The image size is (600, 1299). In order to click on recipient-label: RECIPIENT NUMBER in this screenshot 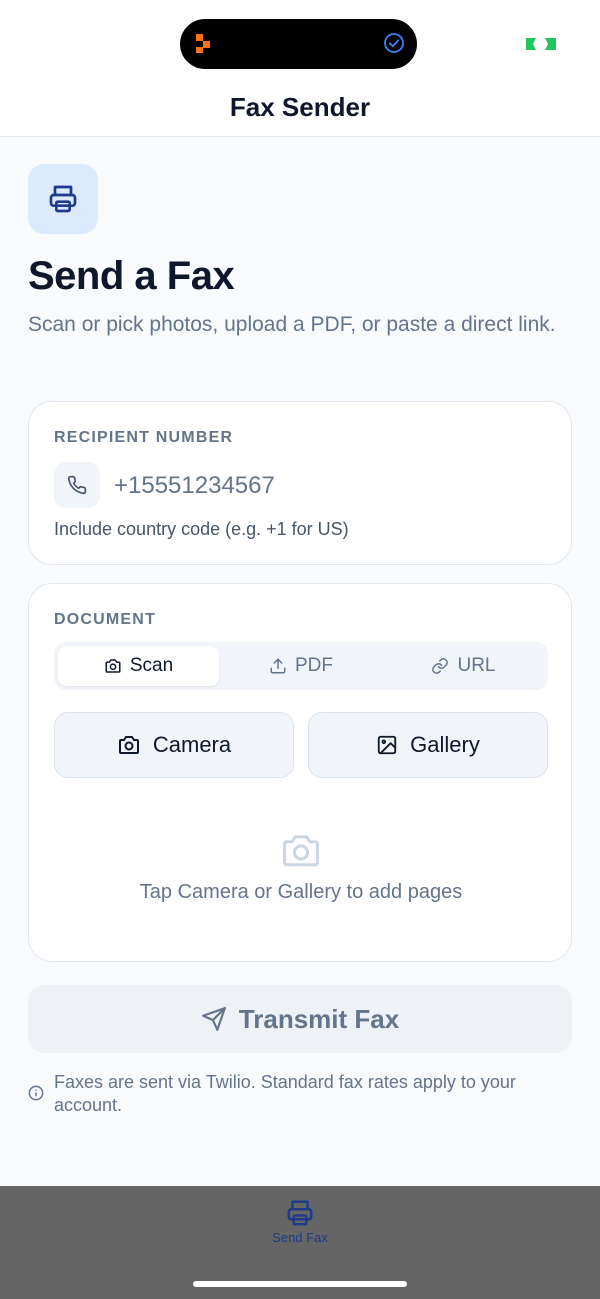, I will do `click(144, 437)`.